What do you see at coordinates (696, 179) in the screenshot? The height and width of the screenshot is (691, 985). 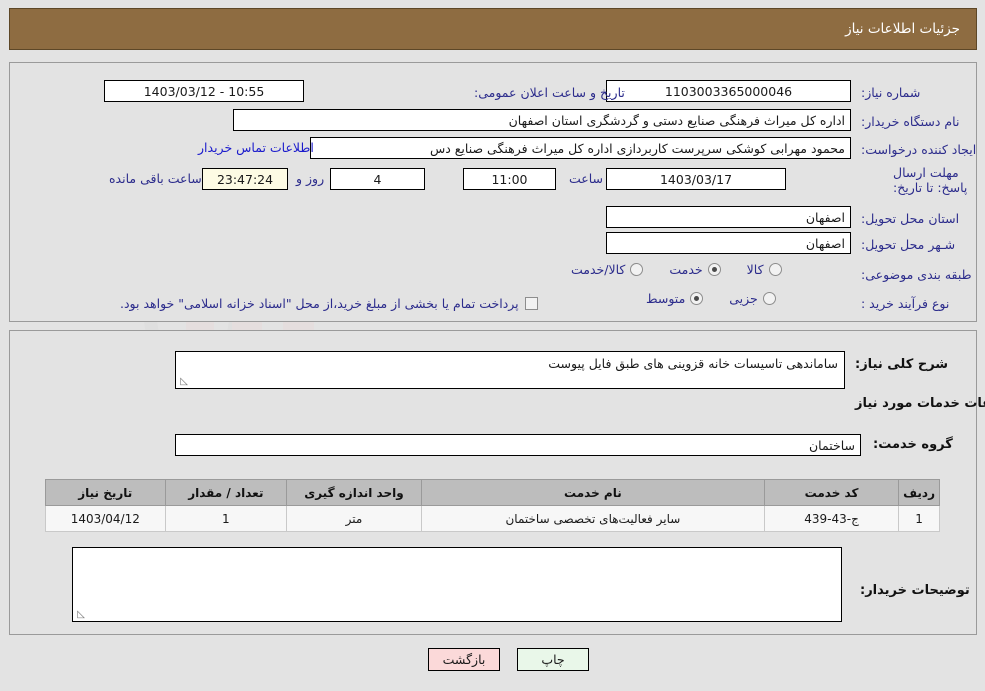 I see `deadline-date-value: 1403/03/17` at bounding box center [696, 179].